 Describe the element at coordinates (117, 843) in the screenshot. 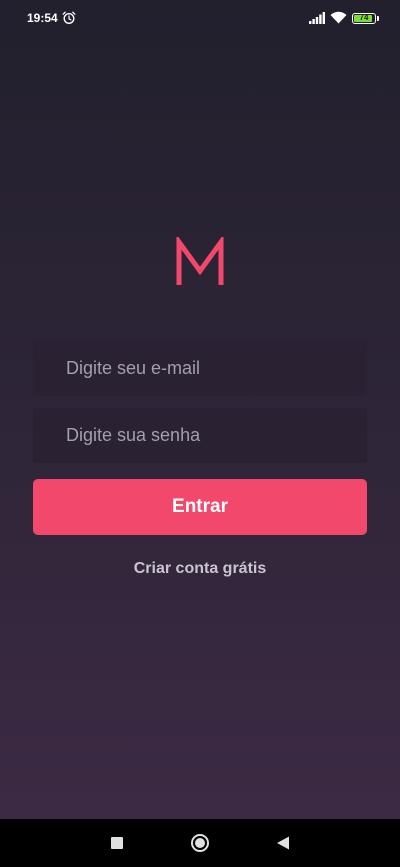

I see `recents-icon` at that location.